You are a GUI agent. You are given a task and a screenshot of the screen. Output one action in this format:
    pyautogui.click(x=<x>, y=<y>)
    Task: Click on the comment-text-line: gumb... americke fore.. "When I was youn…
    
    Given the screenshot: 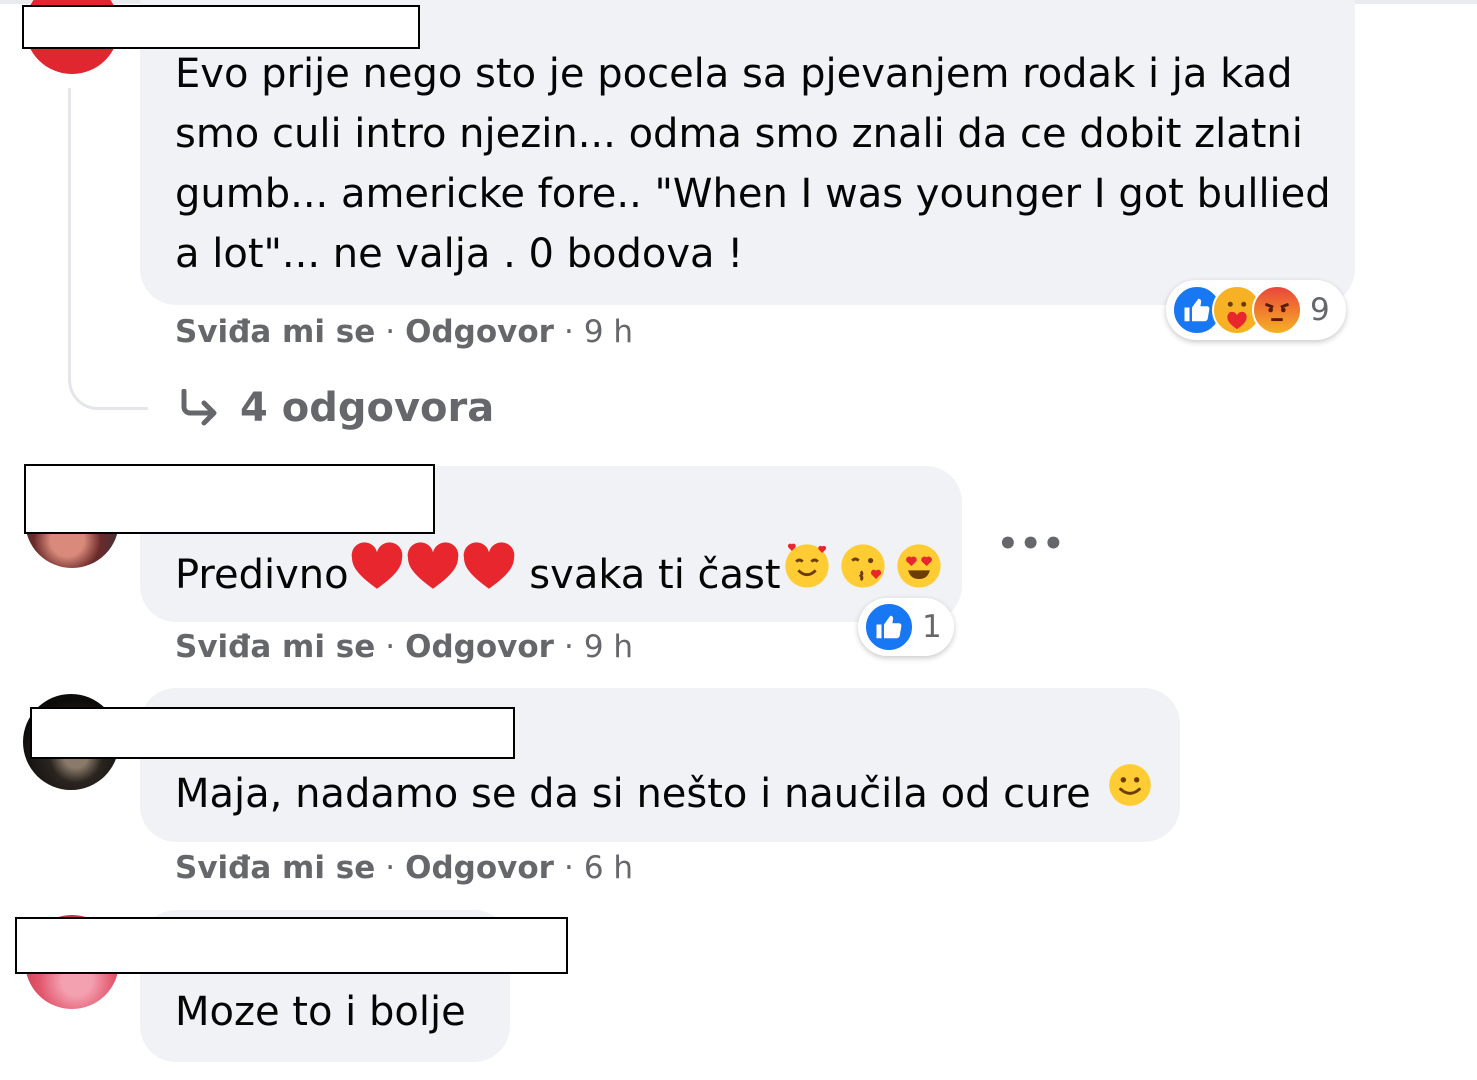 What is the action you would take?
    pyautogui.click(x=753, y=194)
    